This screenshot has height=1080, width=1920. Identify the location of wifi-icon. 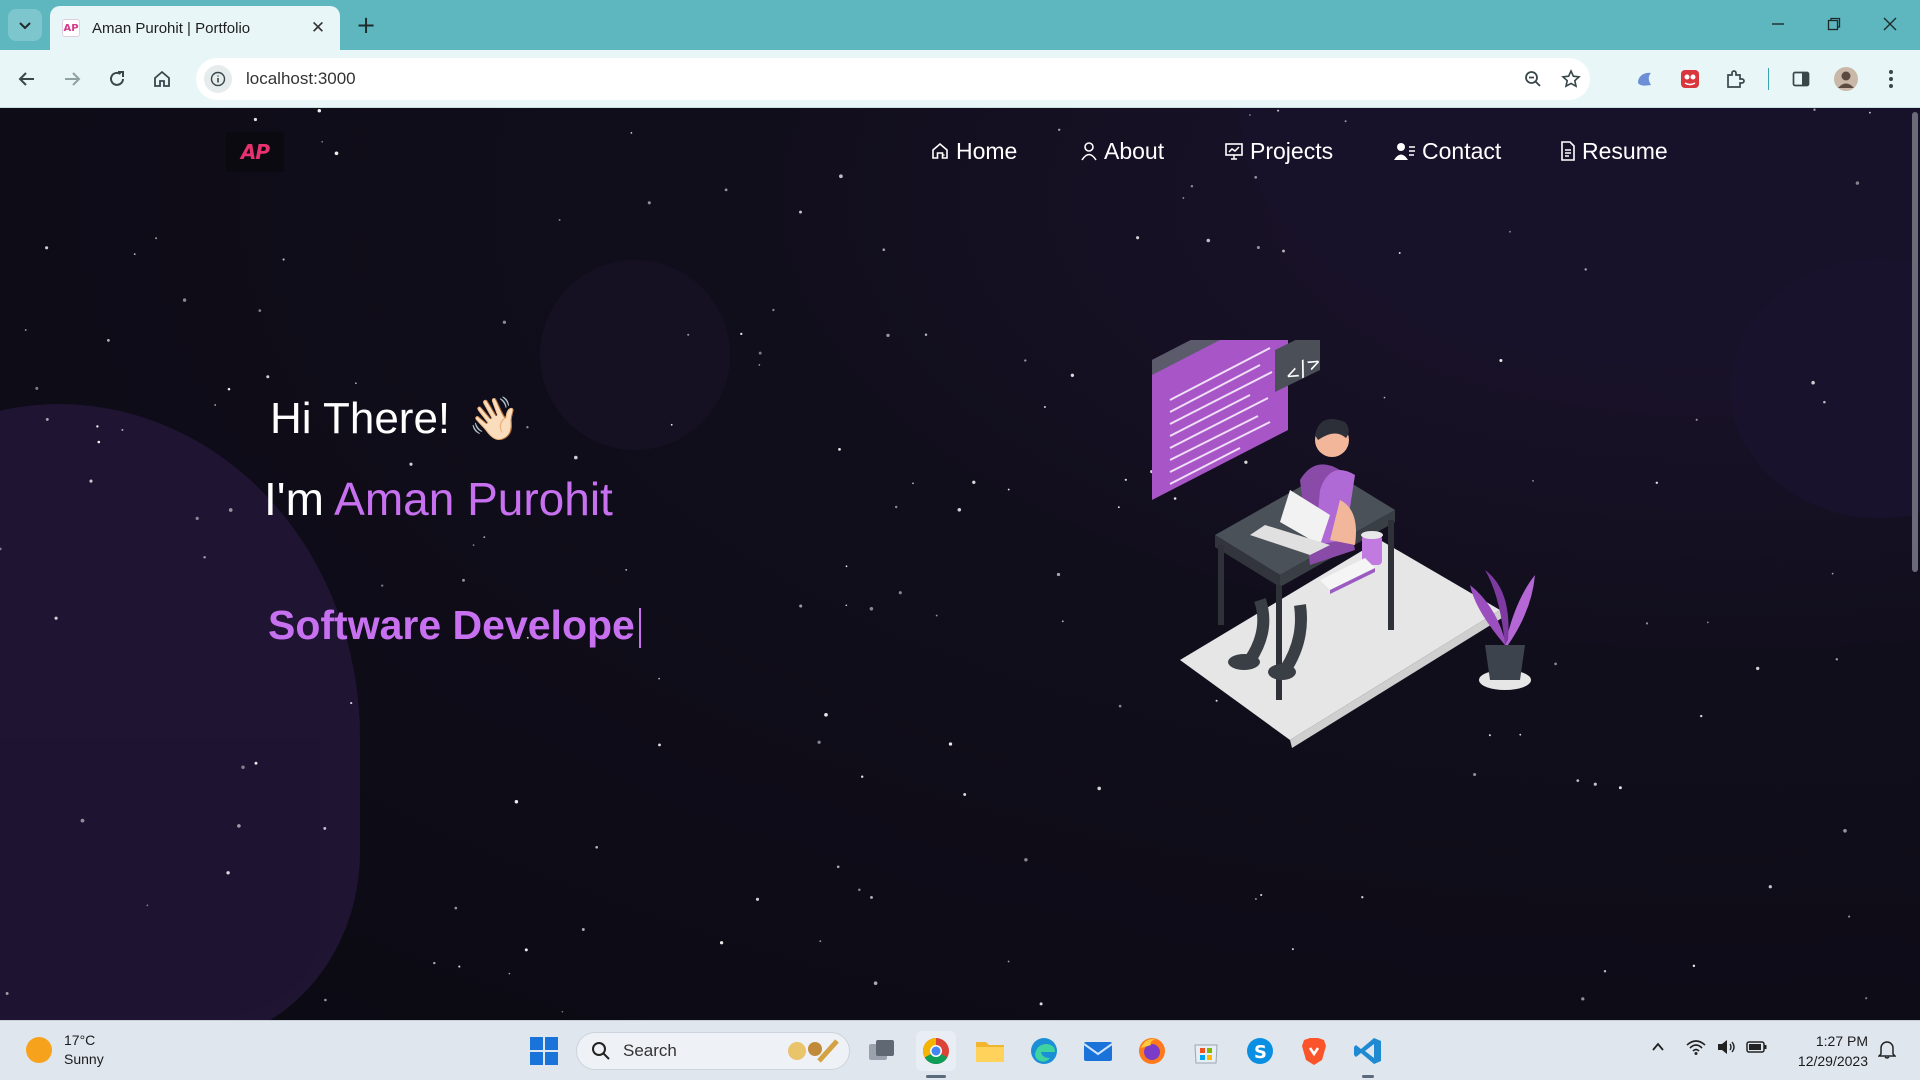
(1696, 1049).